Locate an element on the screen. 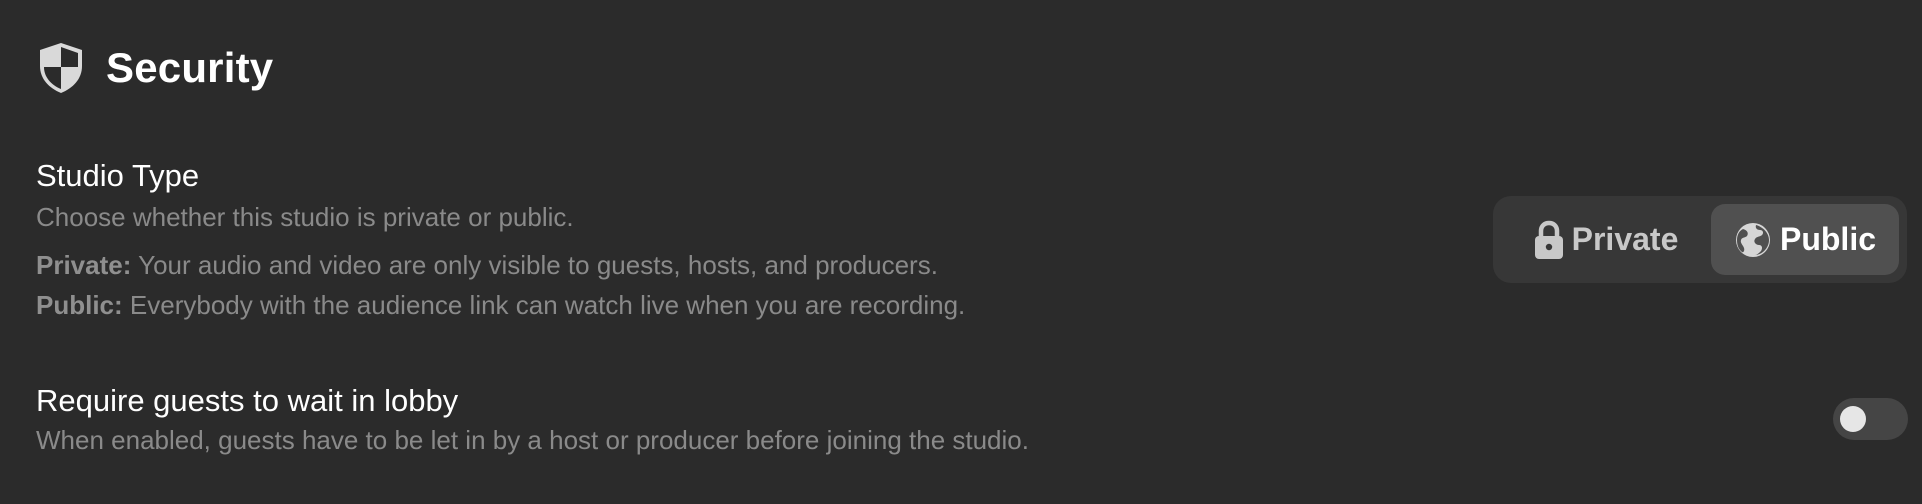 The image size is (1922, 504). lobby-toggle is located at coordinates (1870, 419).